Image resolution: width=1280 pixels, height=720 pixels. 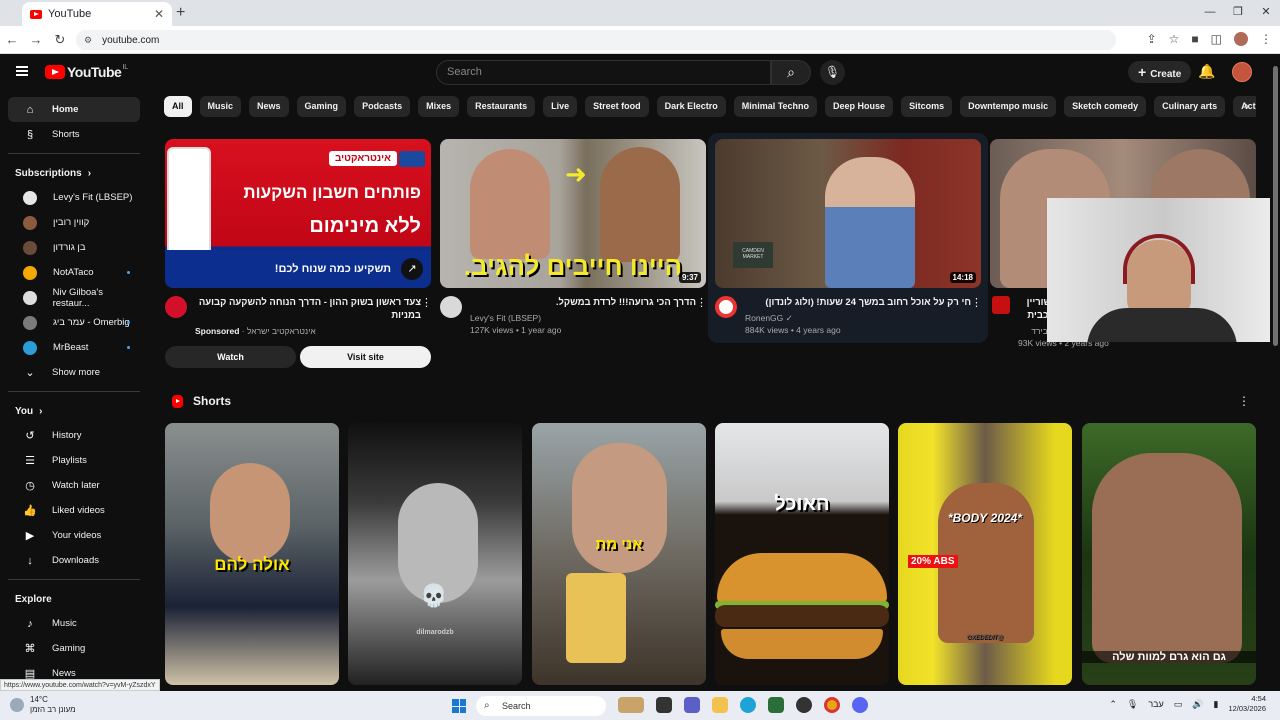 What do you see at coordinates (860, 705) in the screenshot?
I see `discord-icon` at bounding box center [860, 705].